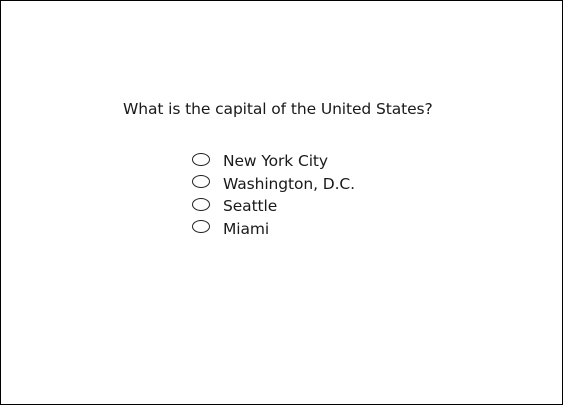 Image resolution: width=563 pixels, height=405 pixels. I want to click on option-washington-dc: Washington, D.C., so click(273, 184).